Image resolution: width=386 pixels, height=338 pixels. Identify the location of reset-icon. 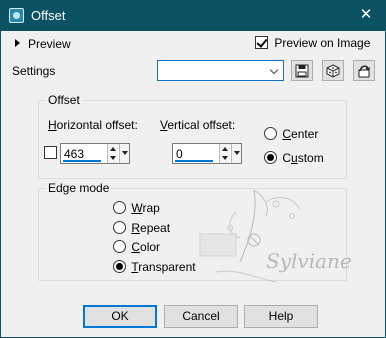
(364, 71).